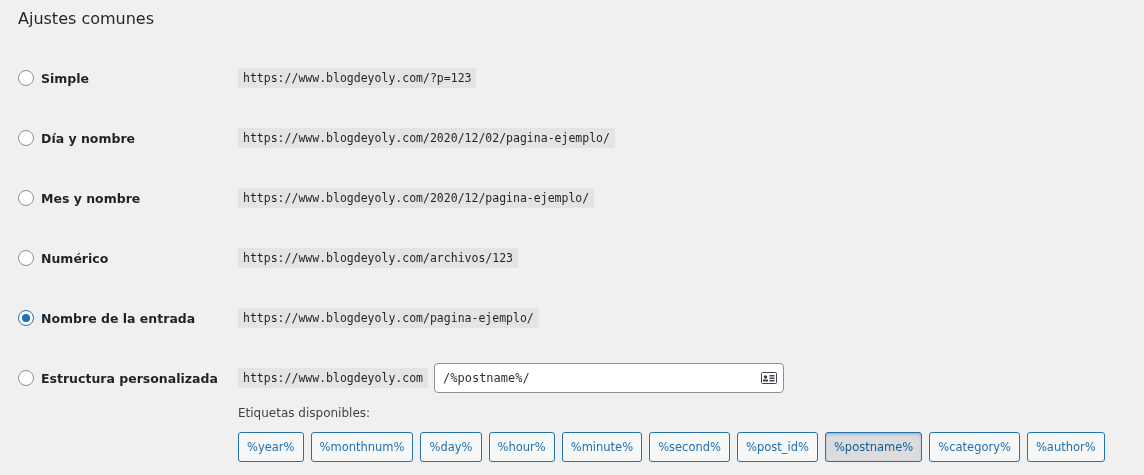 The width and height of the screenshot is (1144, 475). What do you see at coordinates (769, 378) in the screenshot?
I see `contact-card-icon` at bounding box center [769, 378].